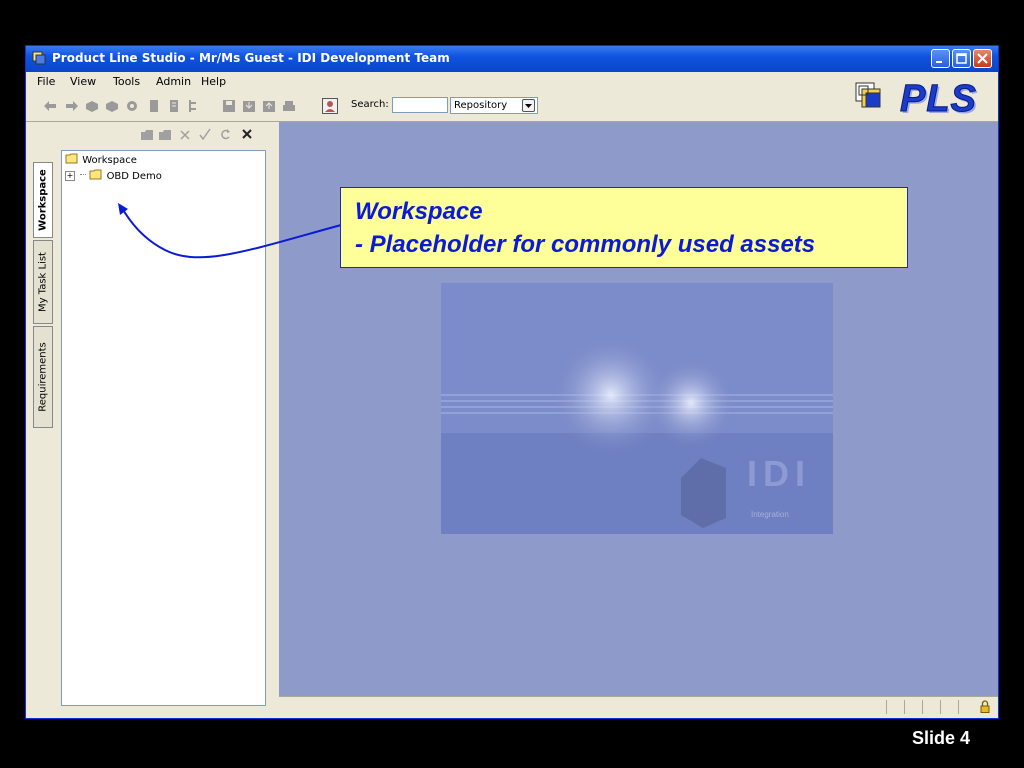 This screenshot has width=1024, height=768. I want to click on slide-number: Slide 4, so click(941, 738).